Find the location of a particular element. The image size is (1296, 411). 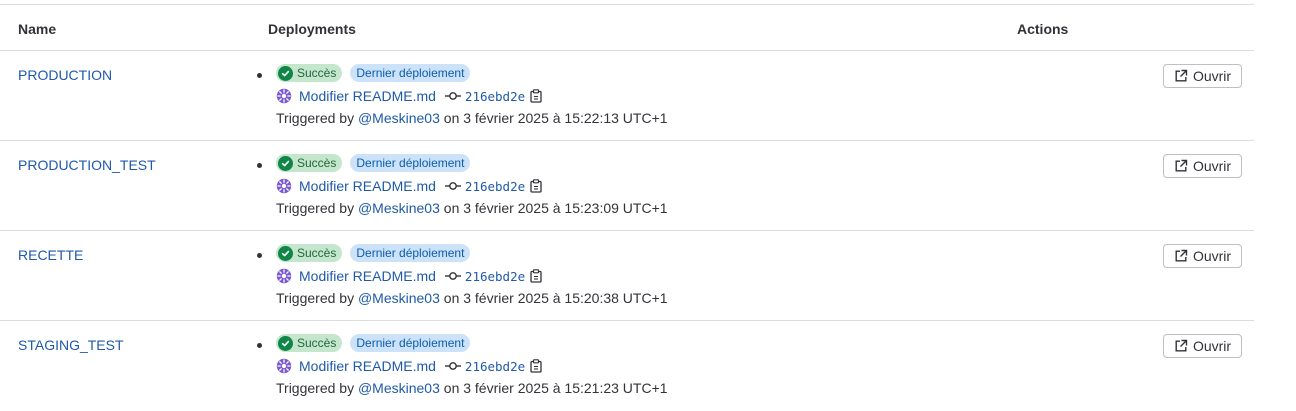

column-header-name: Name is located at coordinates (37, 29).